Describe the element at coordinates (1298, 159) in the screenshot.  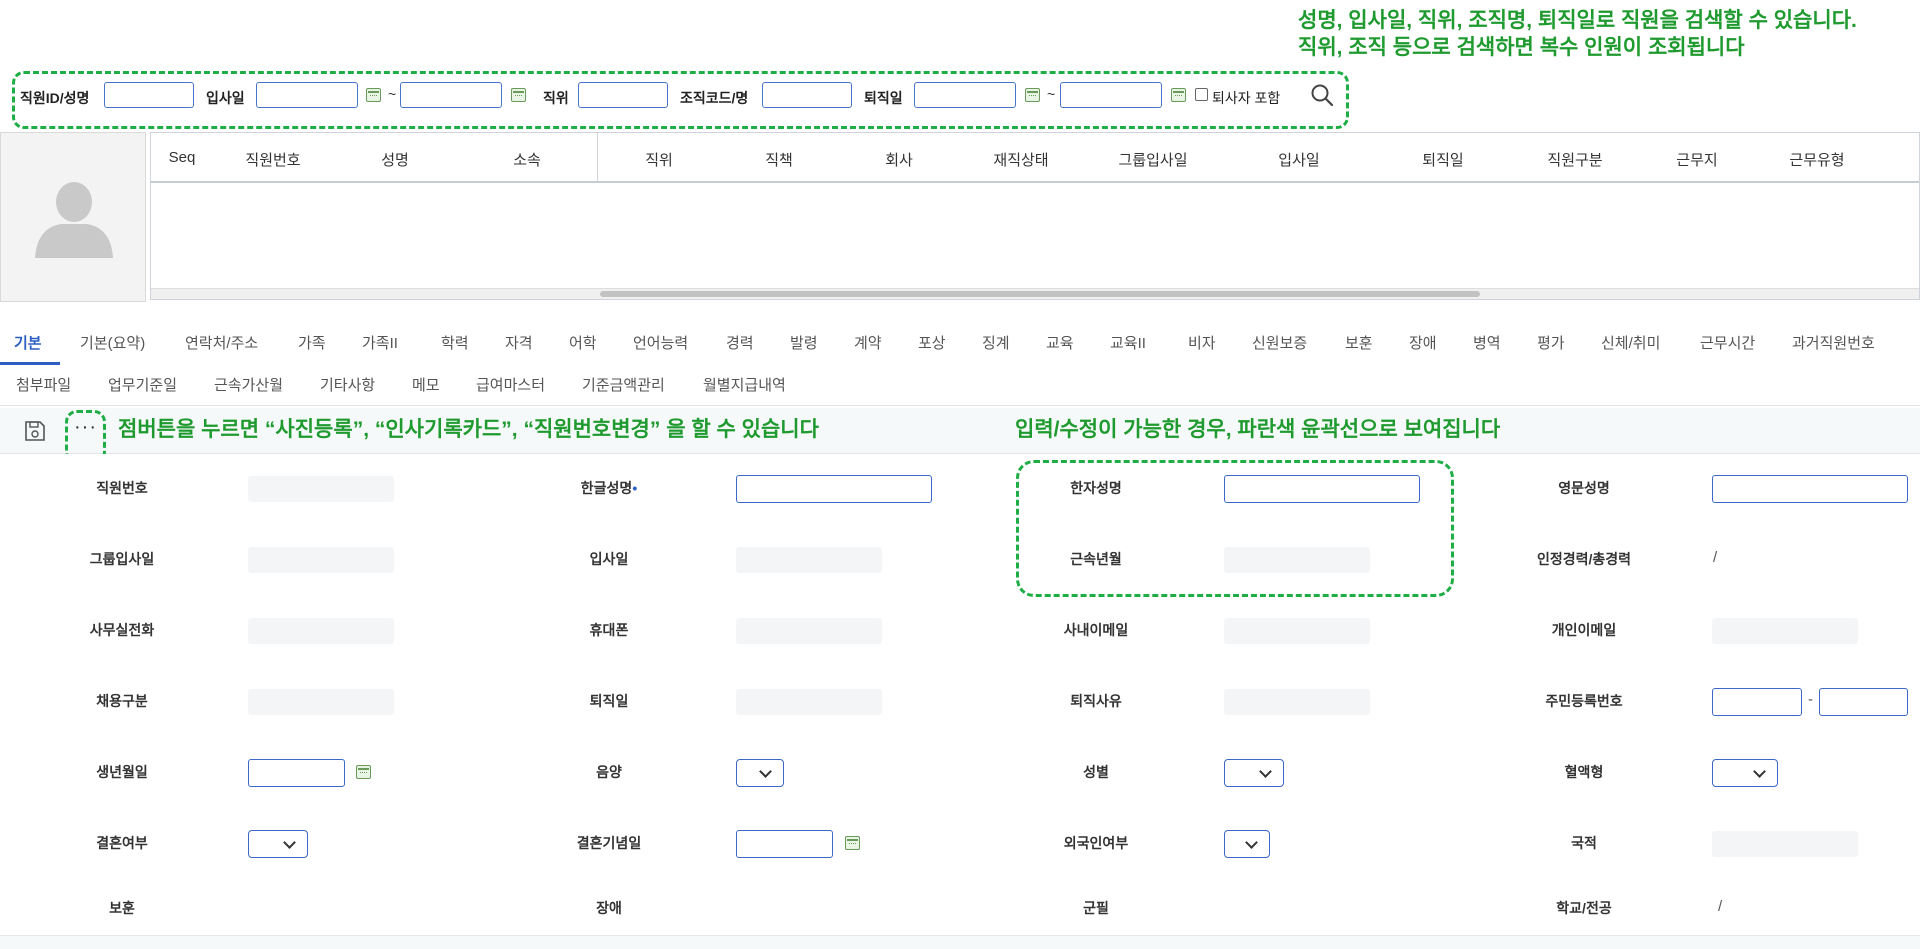
I see `grid-col-hire: 입사일` at that location.